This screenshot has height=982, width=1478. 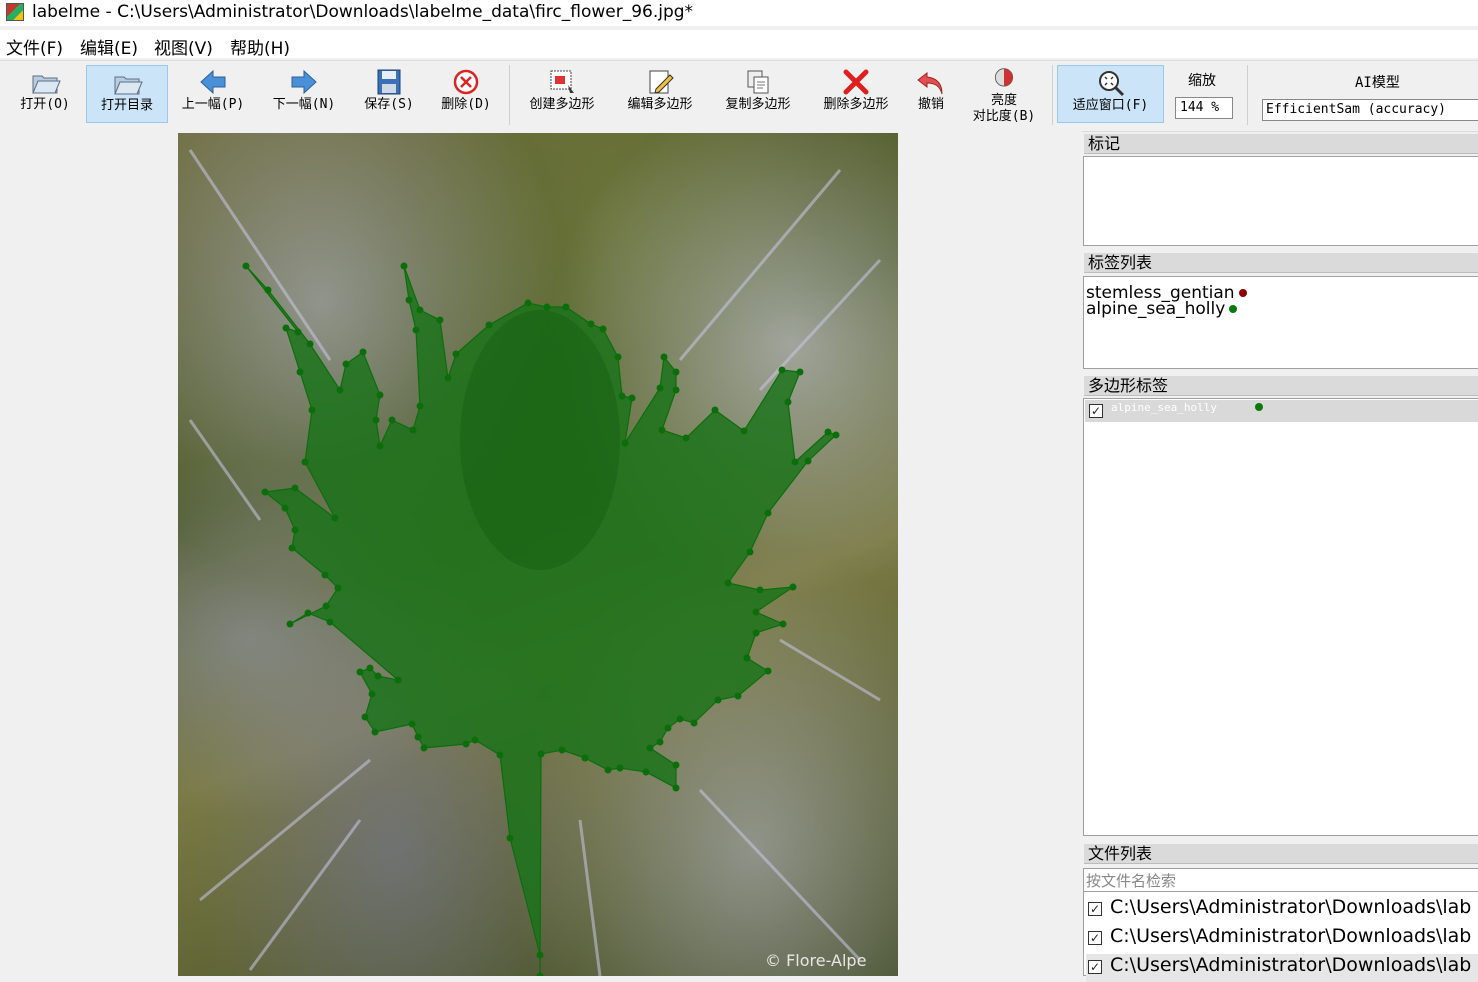 What do you see at coordinates (856, 94) in the screenshot?
I see `delete-polygon-button: 删除多边形` at bounding box center [856, 94].